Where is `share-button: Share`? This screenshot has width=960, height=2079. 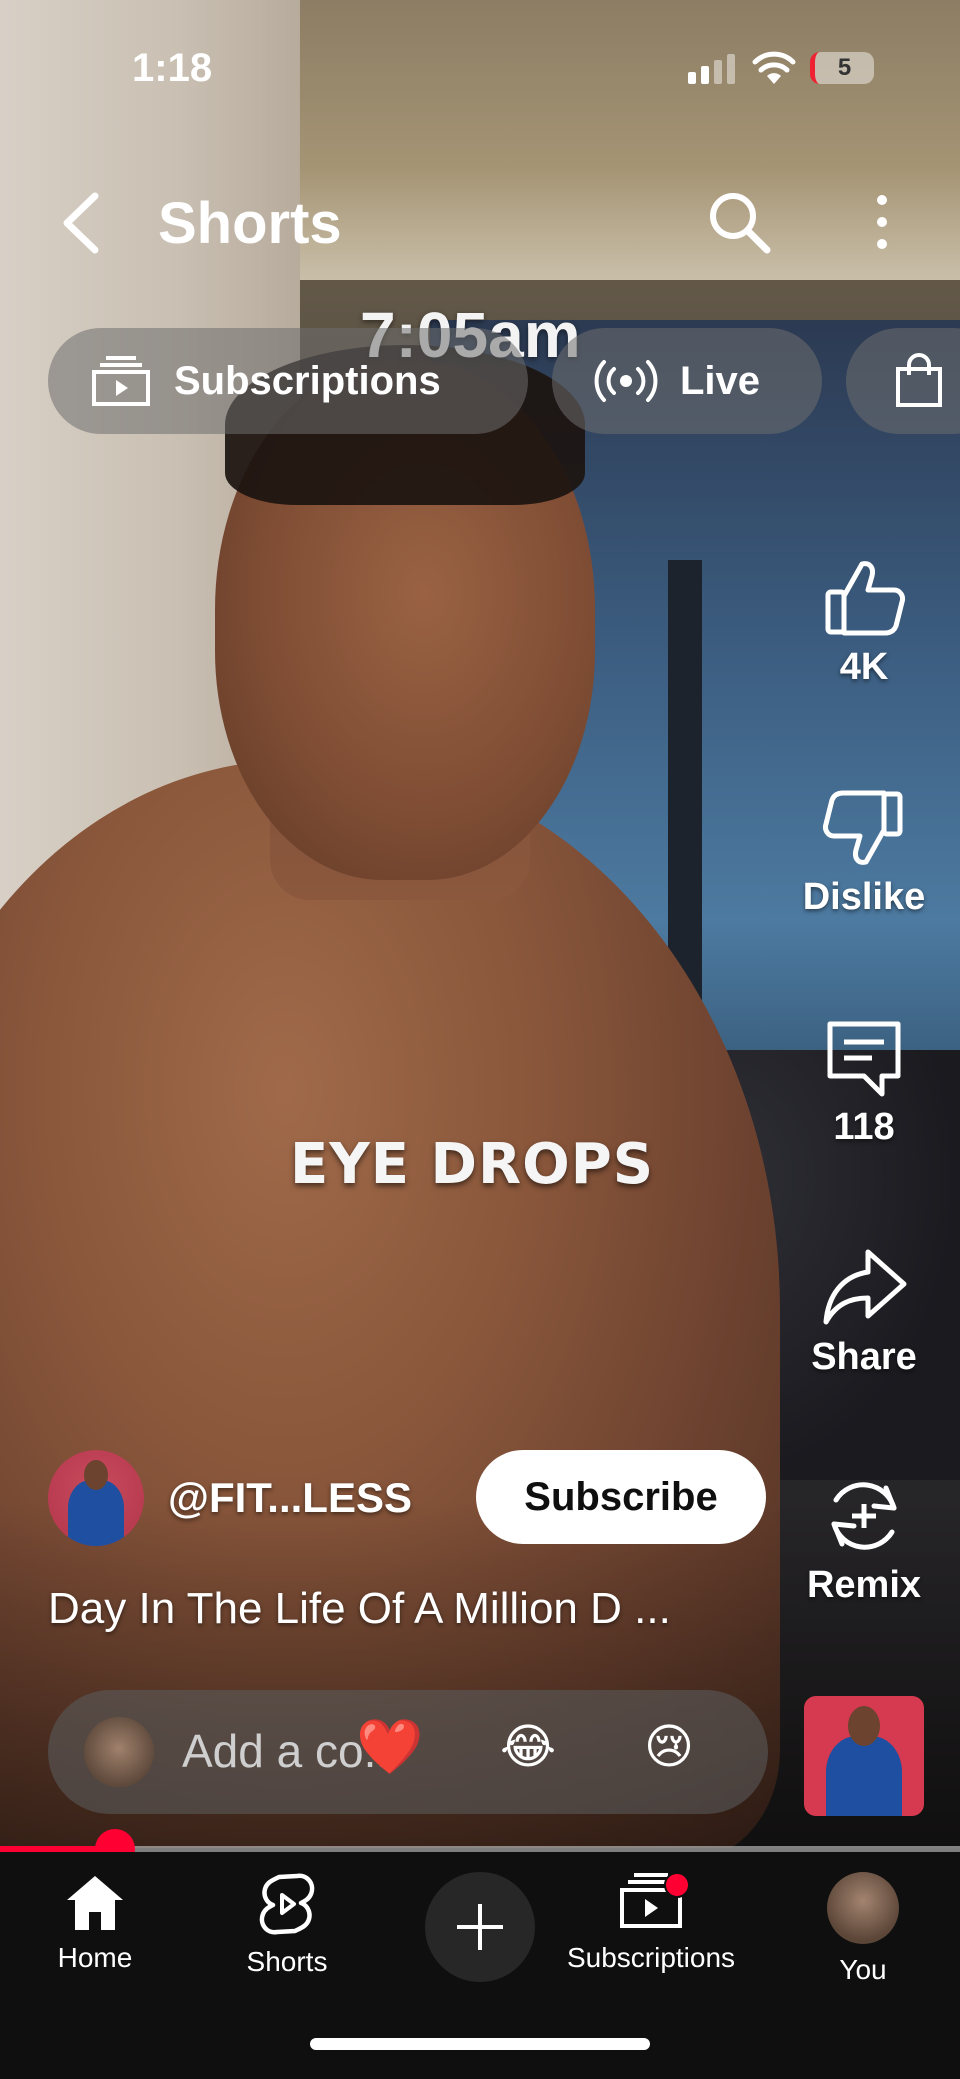 share-button: Share is located at coordinates (864, 1312).